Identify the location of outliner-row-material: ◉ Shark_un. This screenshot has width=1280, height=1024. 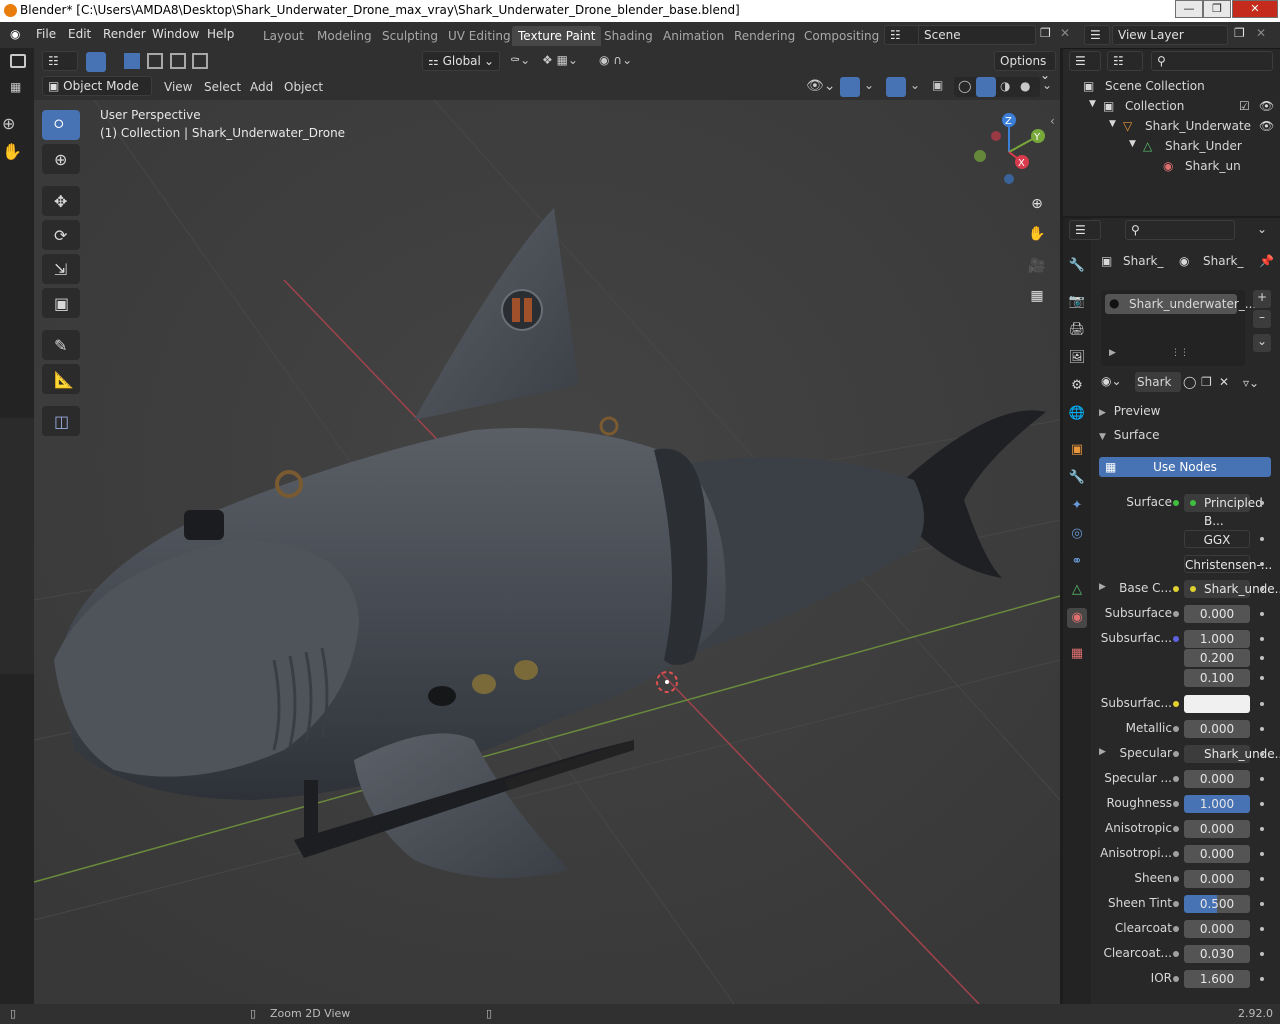
(1171, 167).